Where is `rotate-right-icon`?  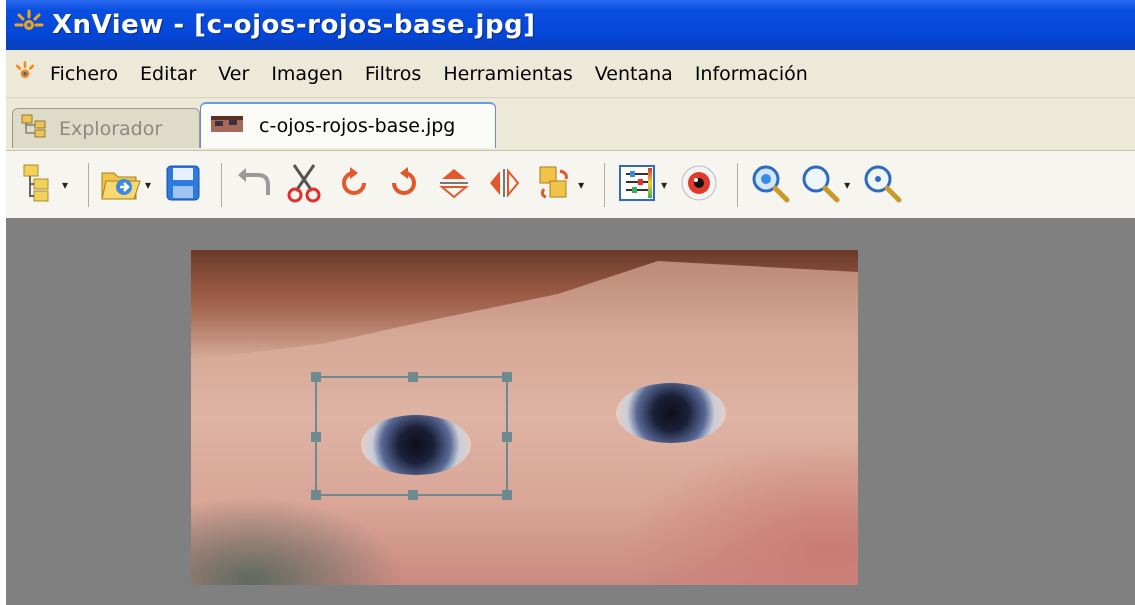
rotate-right-icon is located at coordinates (404, 185).